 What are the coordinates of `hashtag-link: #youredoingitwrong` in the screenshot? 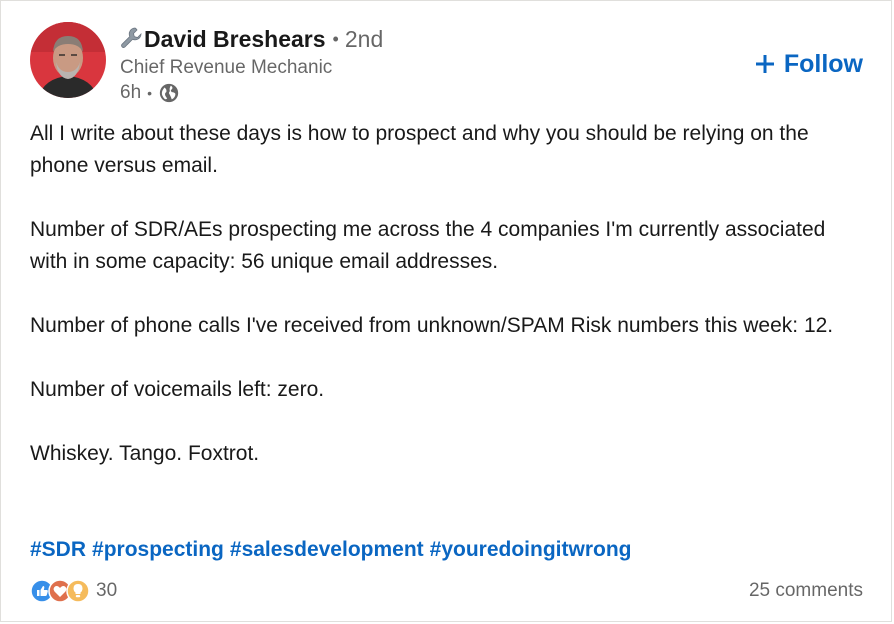 It's located at (531, 549).